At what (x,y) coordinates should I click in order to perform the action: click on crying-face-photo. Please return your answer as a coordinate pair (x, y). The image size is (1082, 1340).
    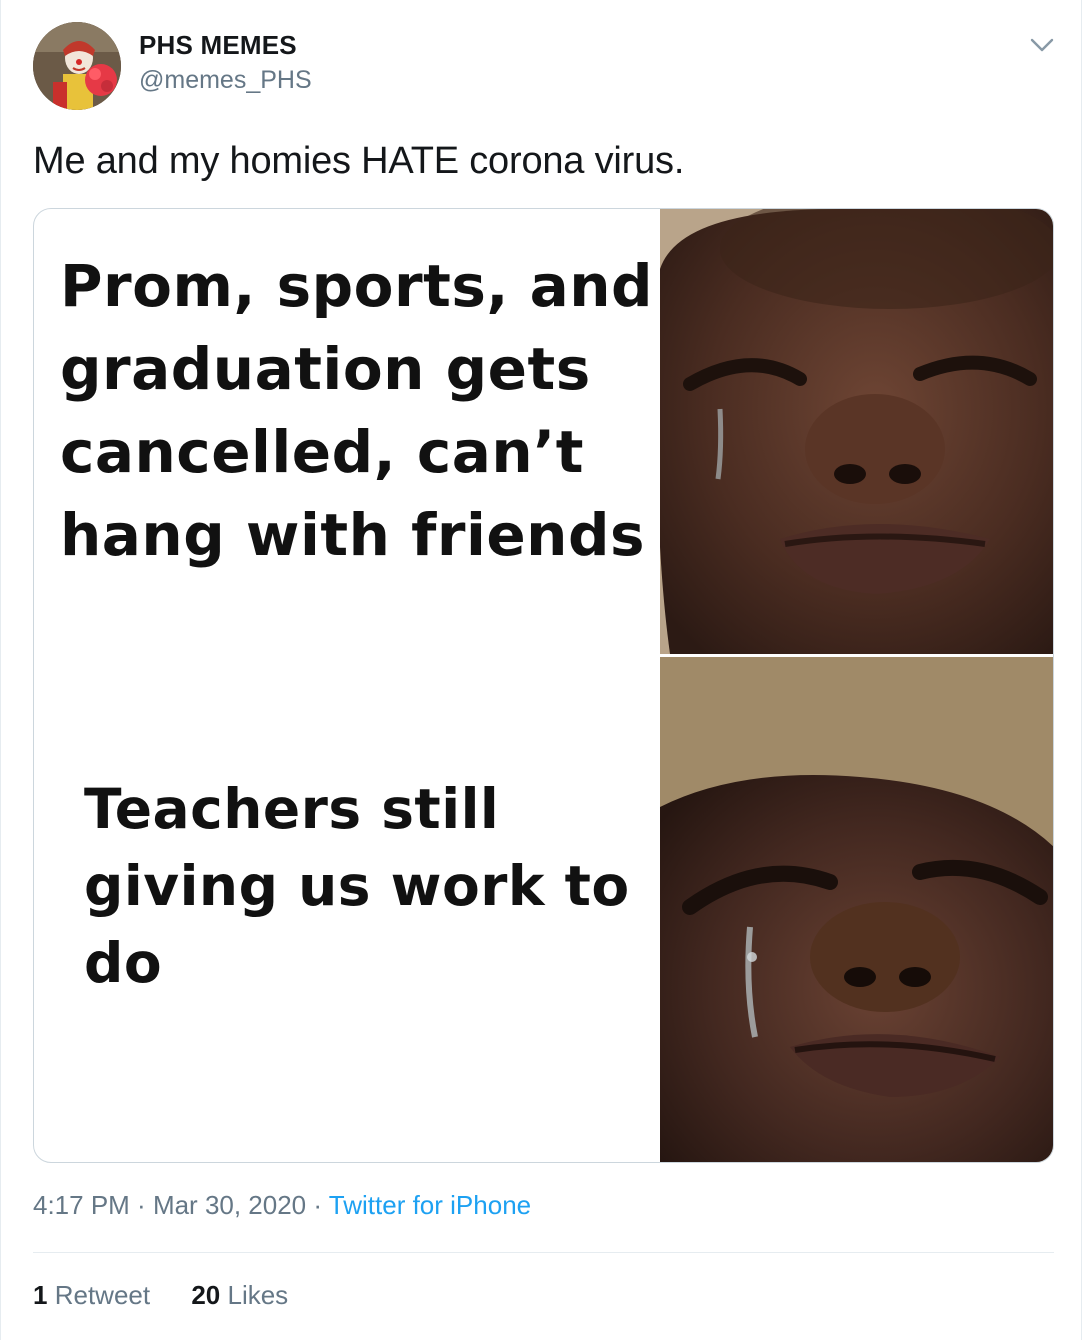
    Looking at the image, I should click on (856, 909).